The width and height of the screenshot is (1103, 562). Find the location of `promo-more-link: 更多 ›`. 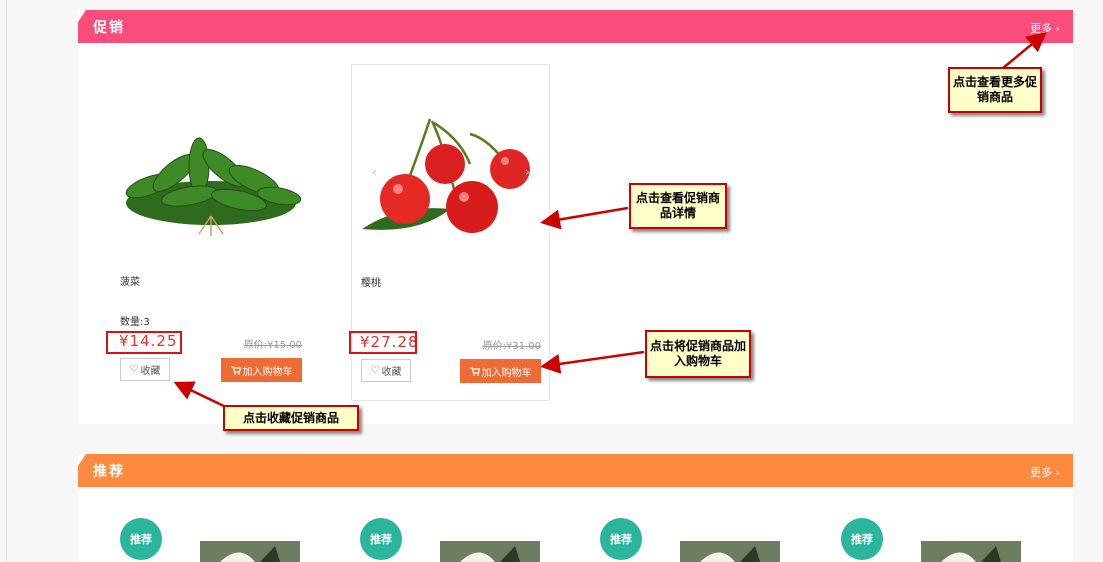

promo-more-link: 更多 › is located at coordinates (1045, 28).